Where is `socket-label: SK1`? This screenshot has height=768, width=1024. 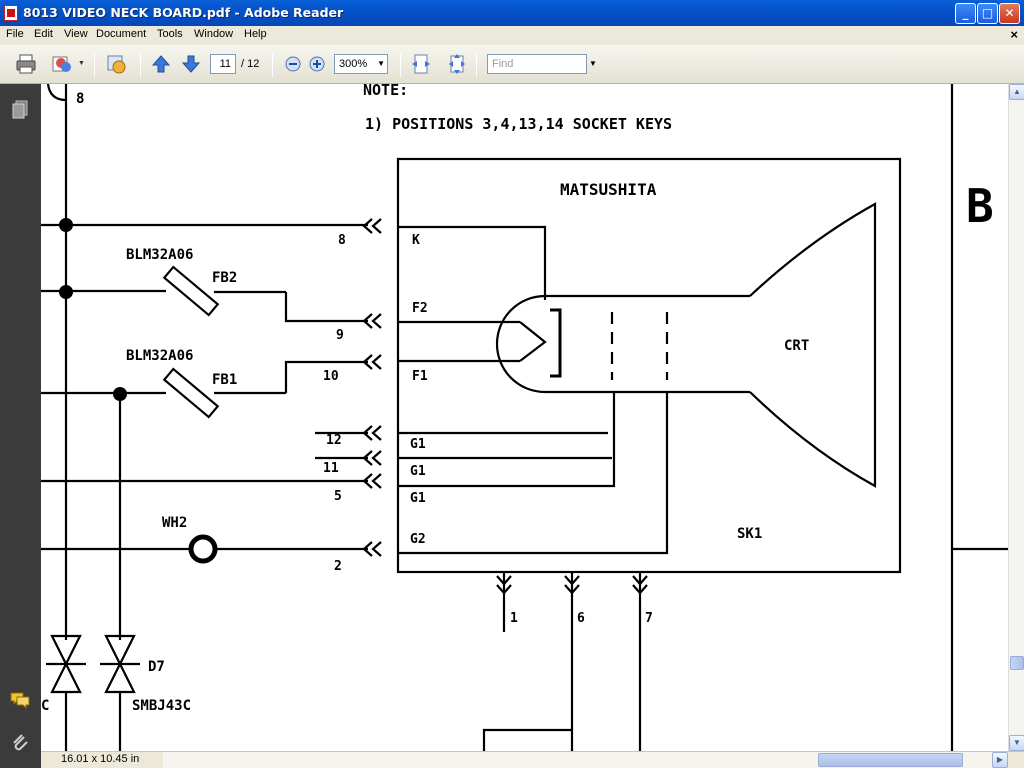 socket-label: SK1 is located at coordinates (749, 534).